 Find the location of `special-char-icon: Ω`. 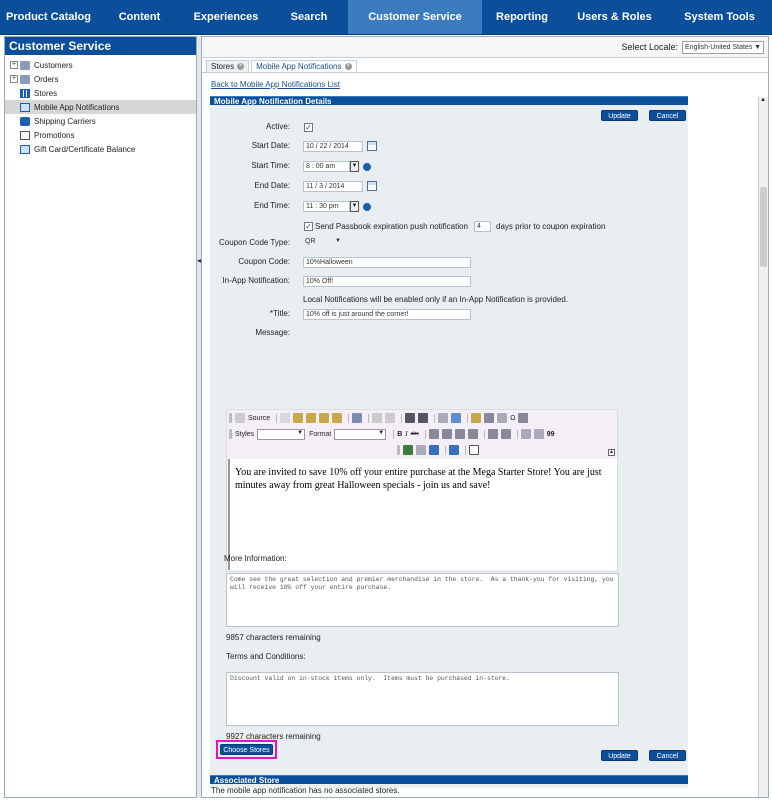

special-char-icon: Ω is located at coordinates (512, 418).